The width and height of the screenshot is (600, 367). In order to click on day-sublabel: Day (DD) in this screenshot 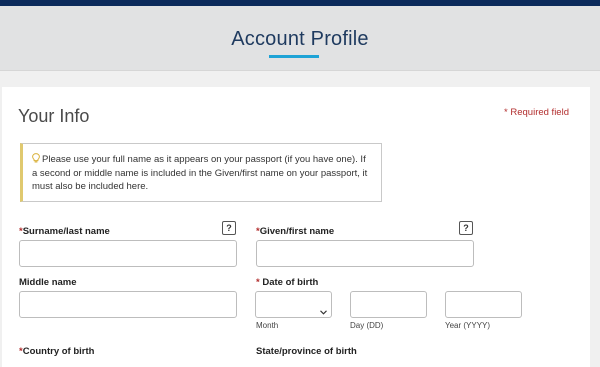, I will do `click(367, 325)`.